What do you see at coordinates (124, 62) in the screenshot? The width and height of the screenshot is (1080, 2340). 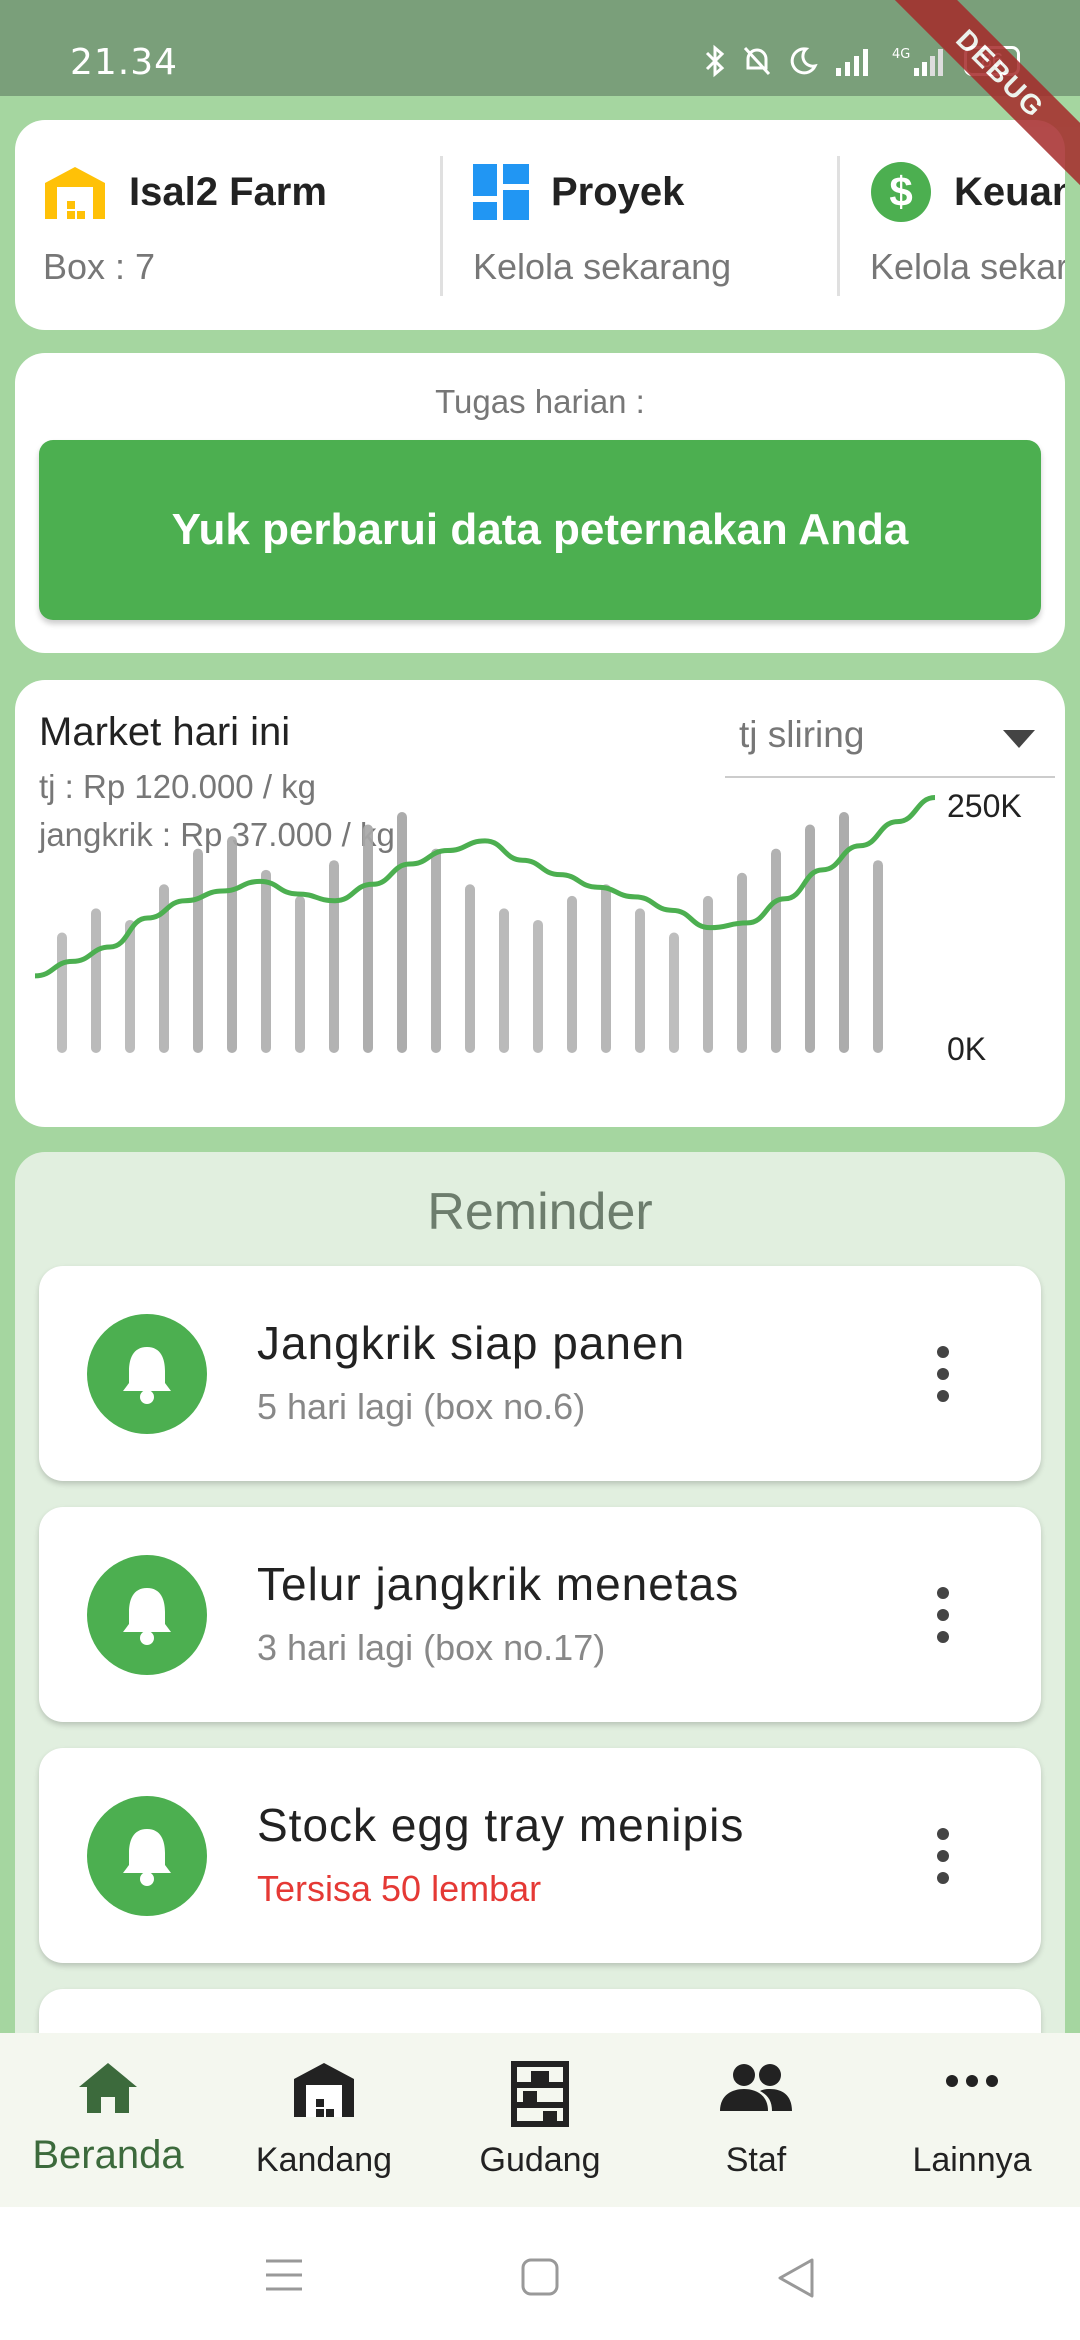 I see `status-time: 21.34` at bounding box center [124, 62].